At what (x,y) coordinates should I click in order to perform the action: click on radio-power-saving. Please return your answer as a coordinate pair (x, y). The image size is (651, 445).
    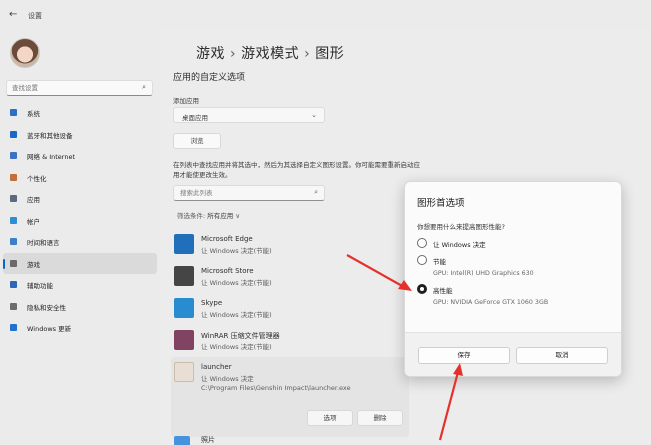
    Looking at the image, I should click on (422, 260).